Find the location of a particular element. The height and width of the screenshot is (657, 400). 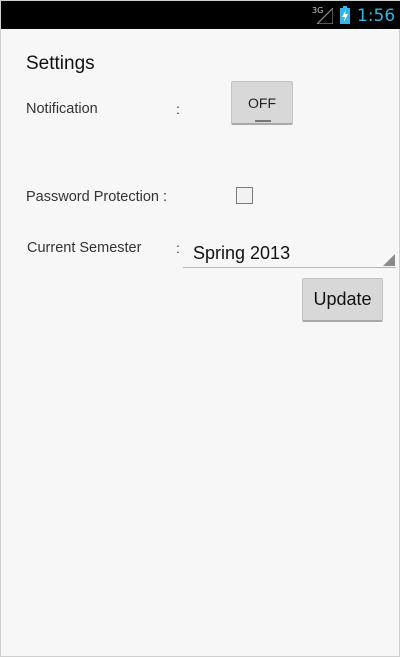

semester-selected-value: Spring 2013 is located at coordinates (242, 253).